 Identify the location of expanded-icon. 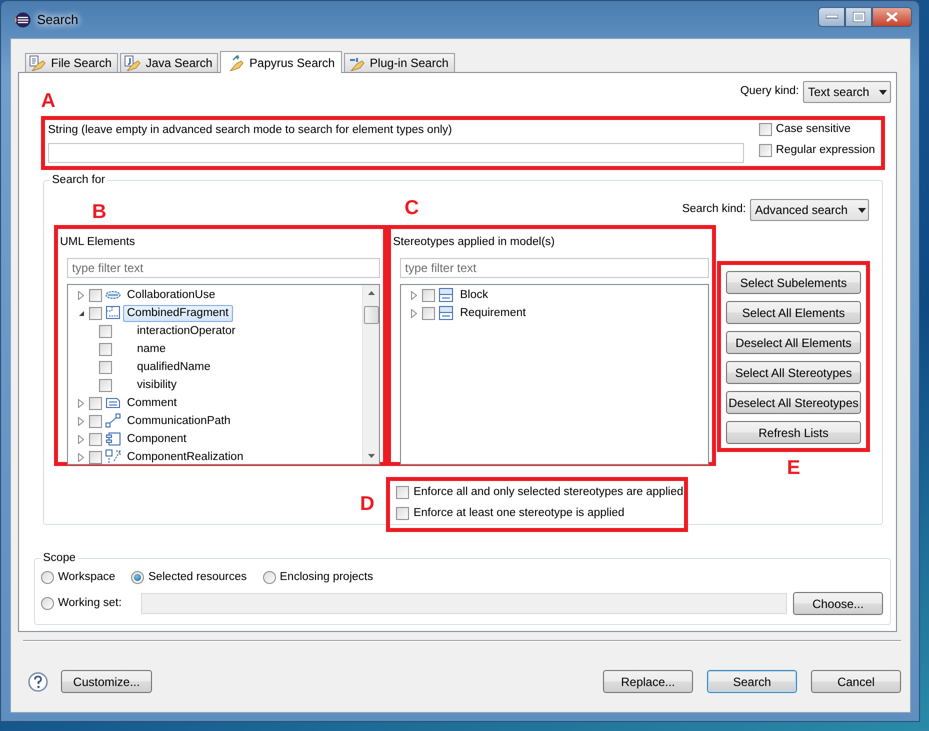
(81, 313).